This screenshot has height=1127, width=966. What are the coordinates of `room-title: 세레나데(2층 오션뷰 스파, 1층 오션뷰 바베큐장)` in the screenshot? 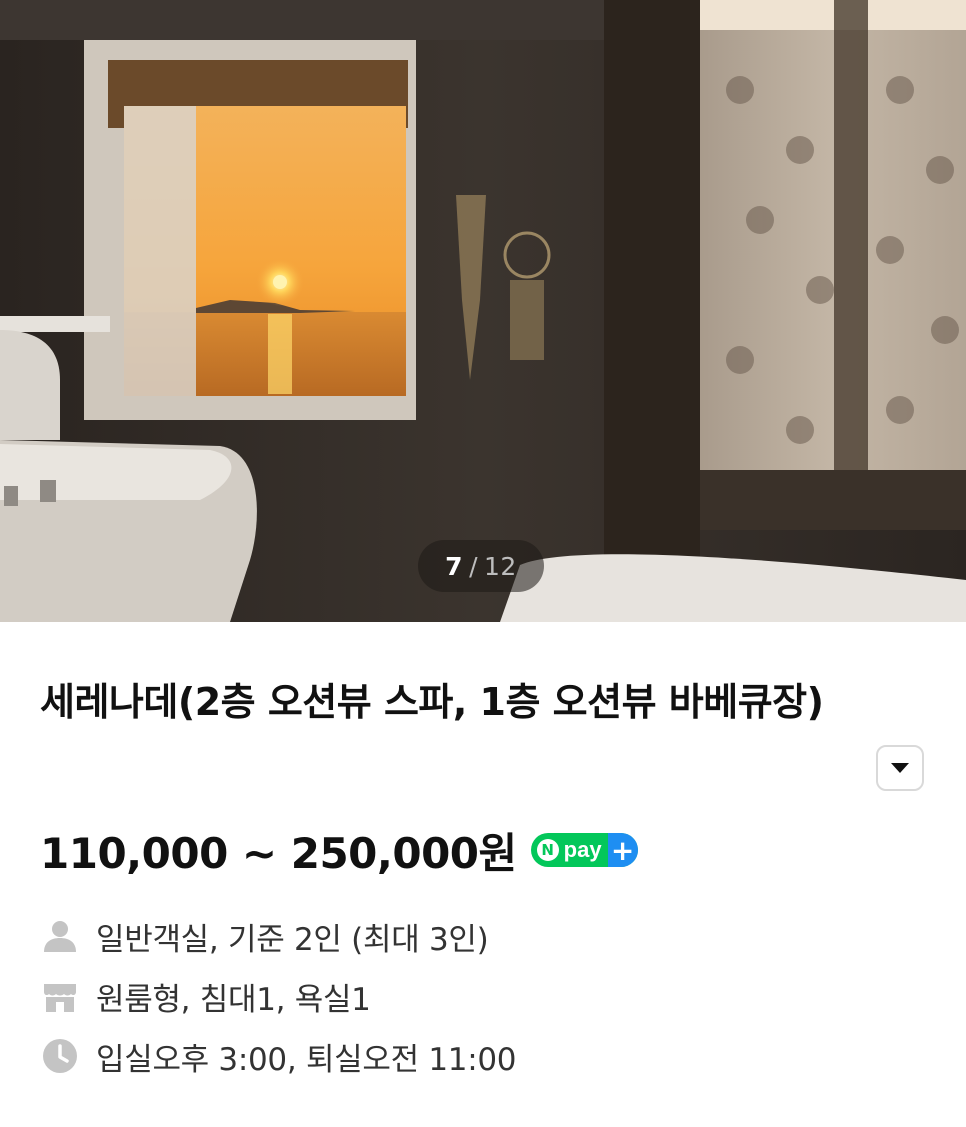 It's located at (432, 702).